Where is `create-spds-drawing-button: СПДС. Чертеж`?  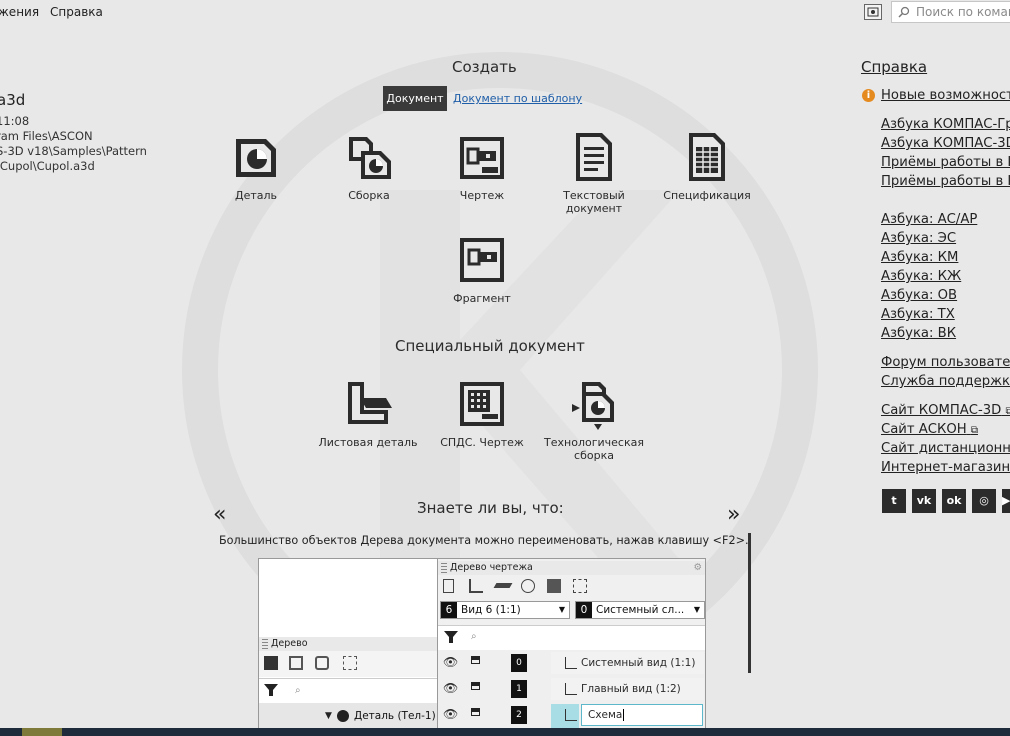 create-spds-drawing-button: СПДС. Чертеж is located at coordinates (482, 413).